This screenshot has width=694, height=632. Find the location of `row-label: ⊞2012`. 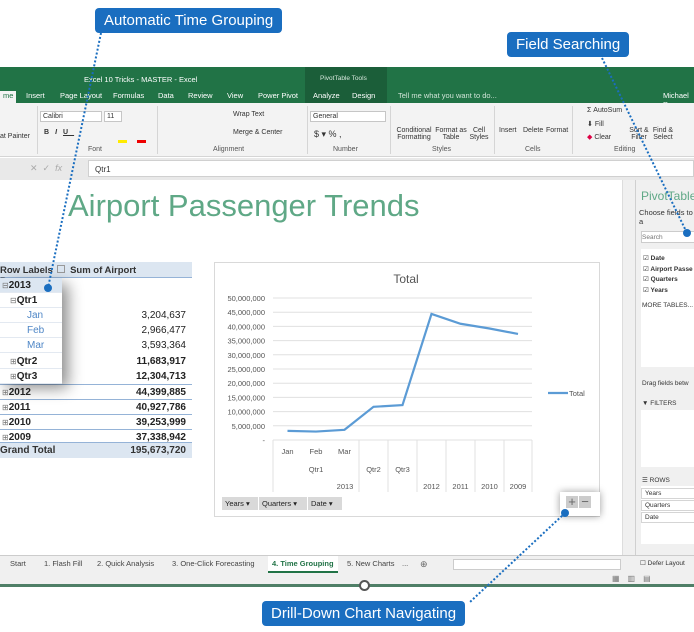

row-label: ⊞2012 is located at coordinates (16, 392).